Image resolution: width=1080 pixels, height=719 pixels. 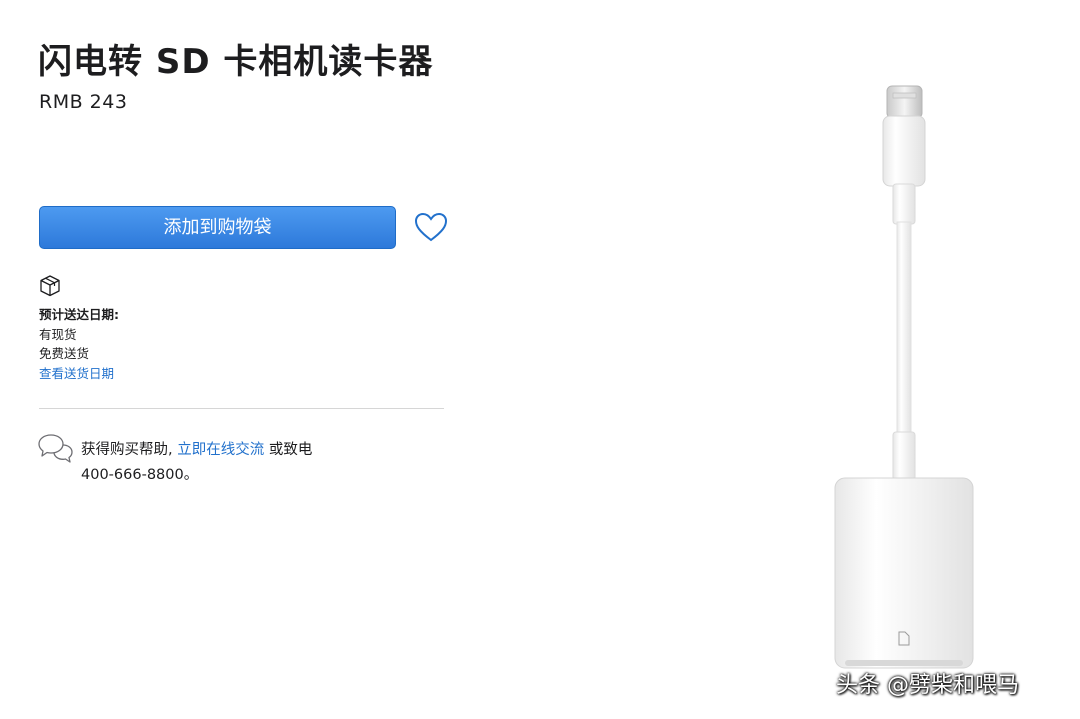 I want to click on watermark: 头条 @劈柴和喂马, so click(x=927, y=685).